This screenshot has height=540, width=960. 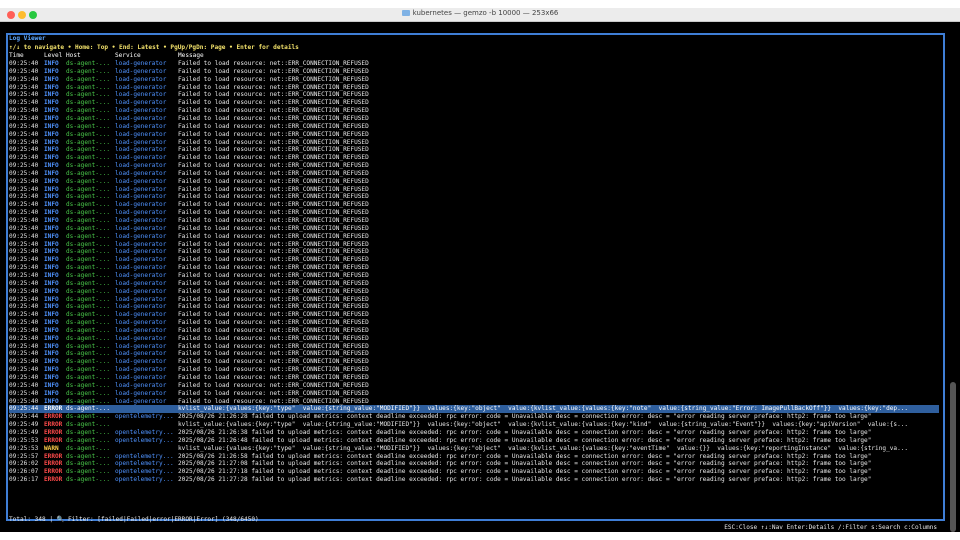 I want to click on log-time: 09:26:17, so click(x=24, y=479).